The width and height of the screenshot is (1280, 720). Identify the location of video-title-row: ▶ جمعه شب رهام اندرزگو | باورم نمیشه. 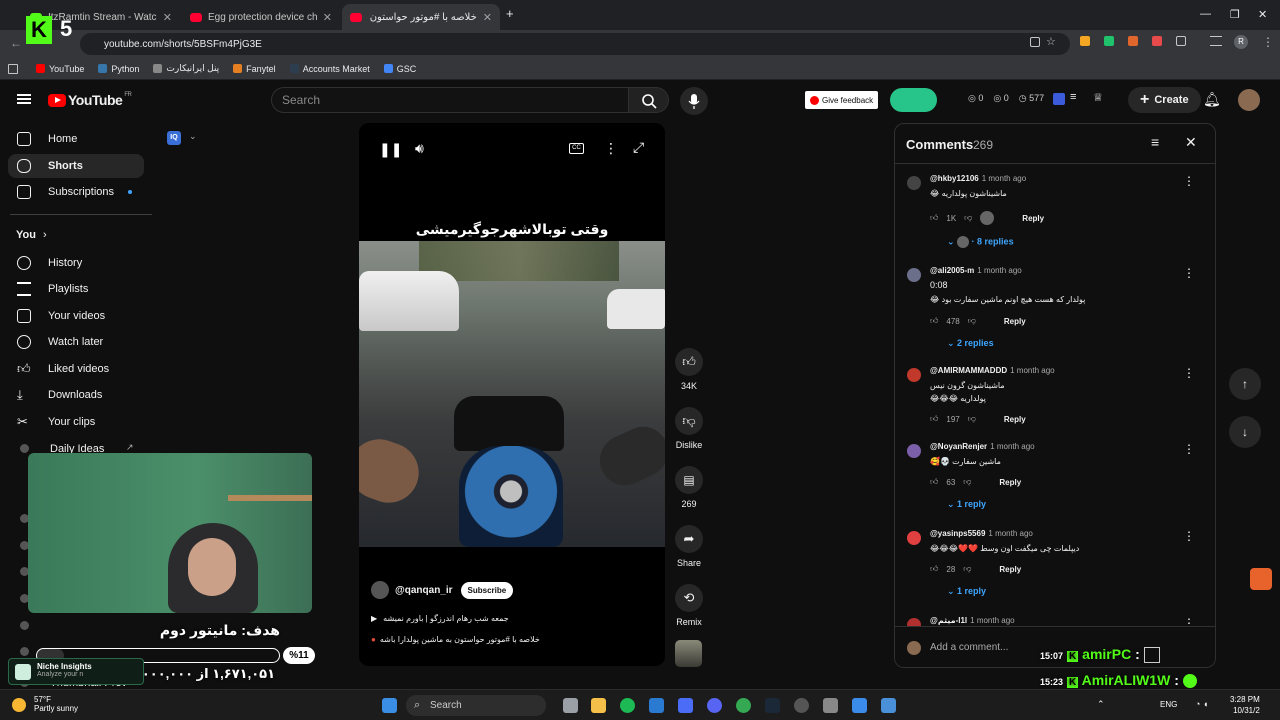
(511, 618).